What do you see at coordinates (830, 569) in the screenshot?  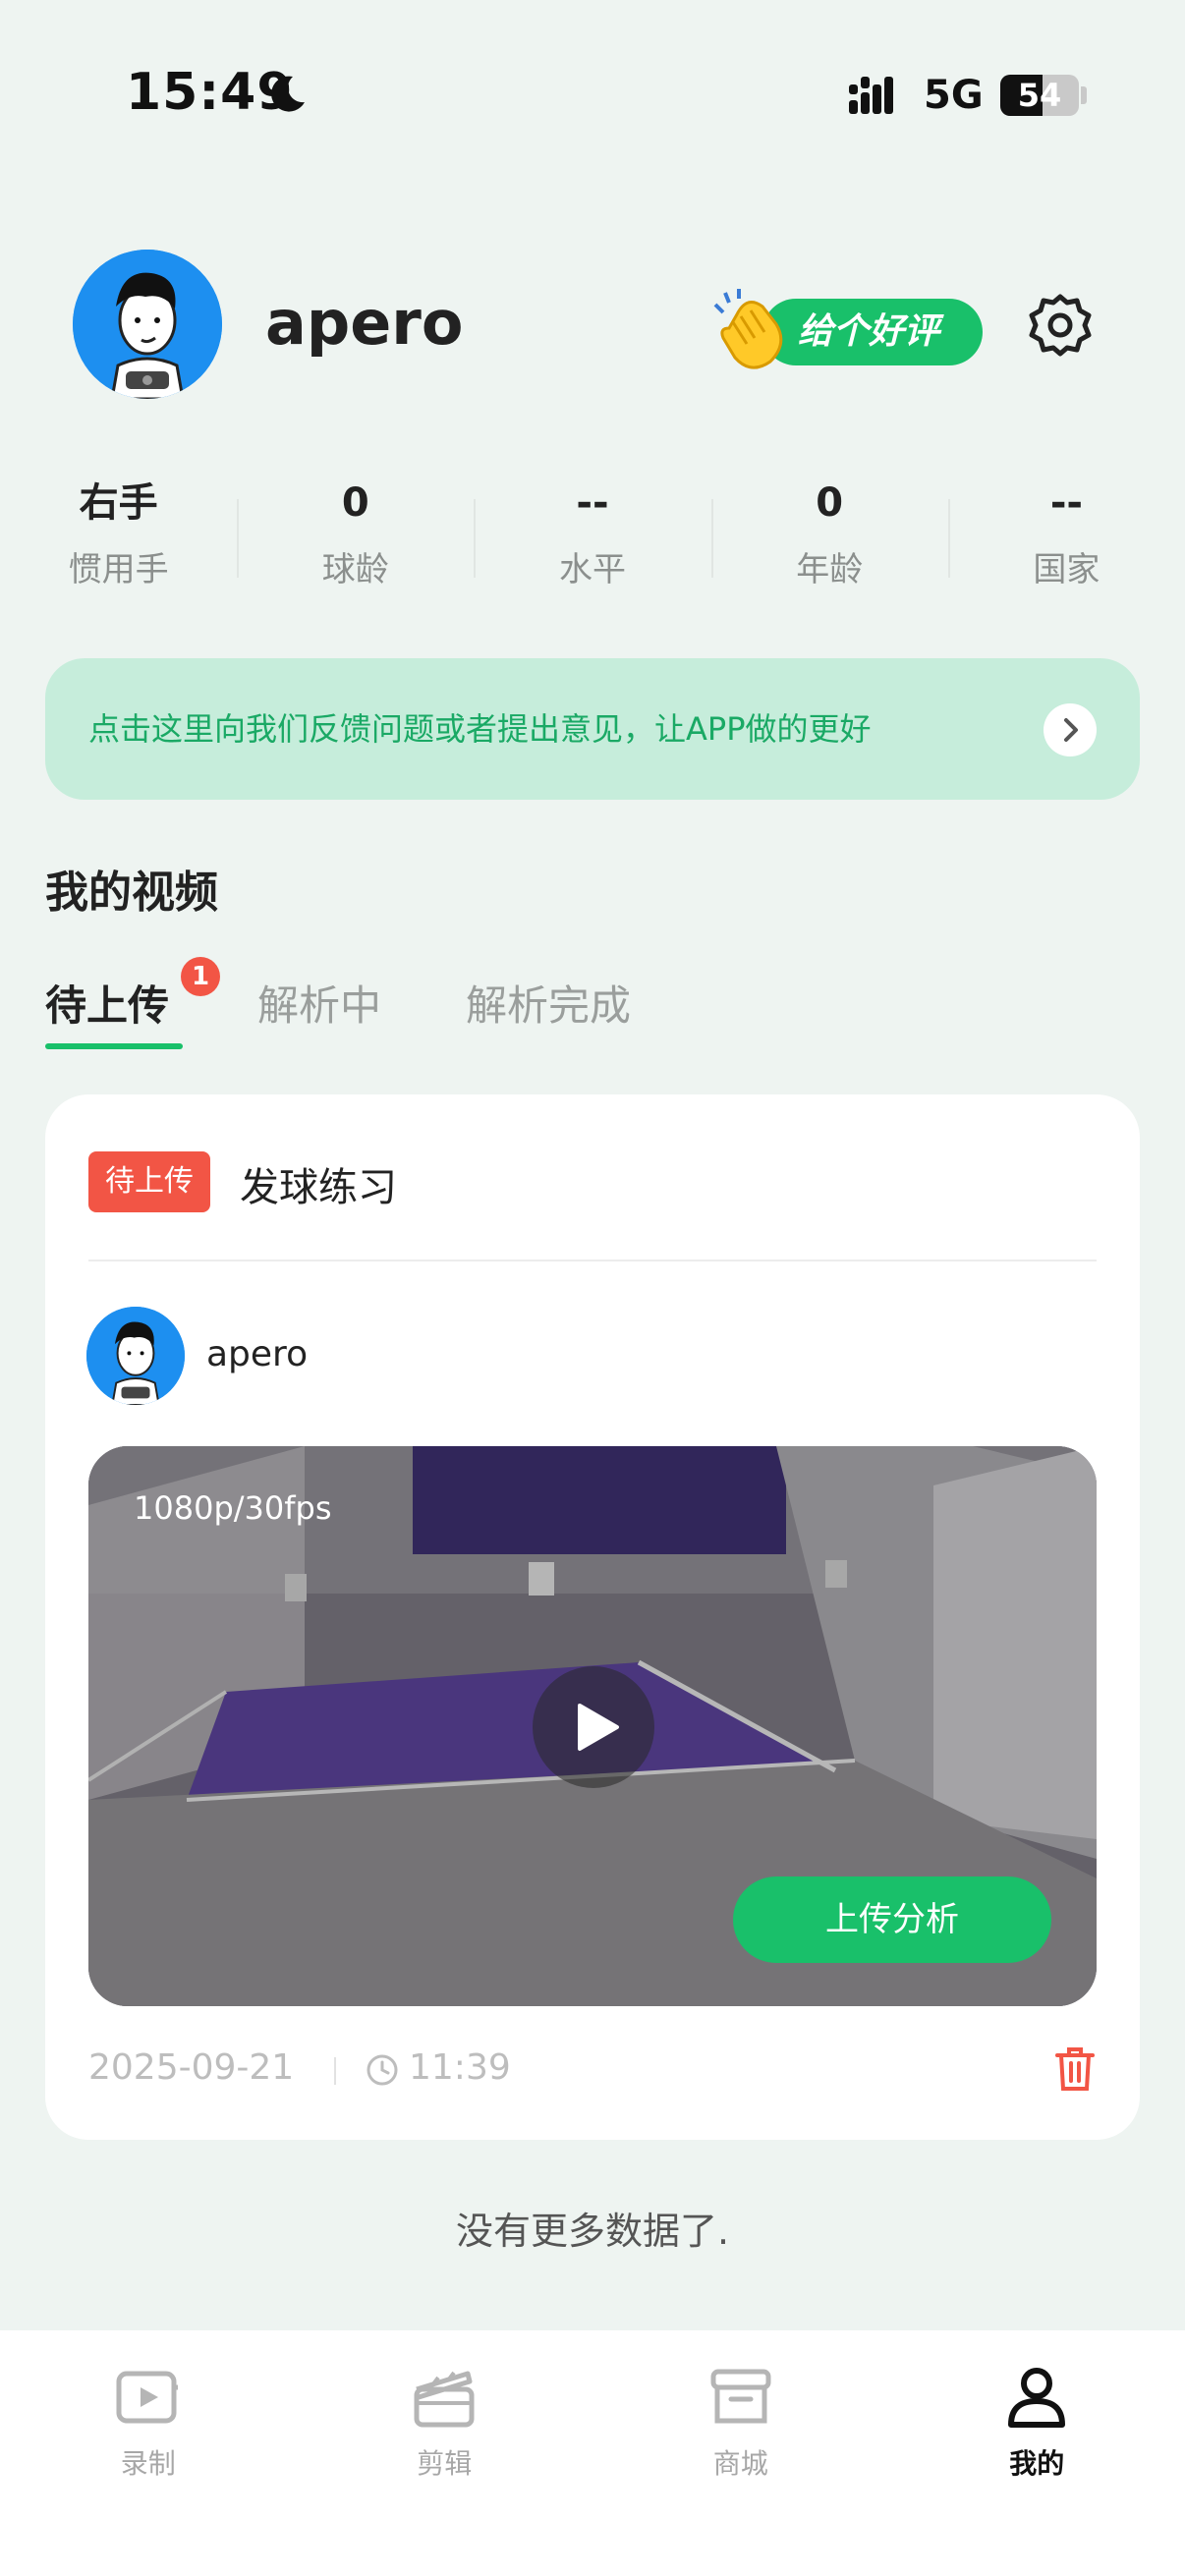 I see `stat-label: 年龄` at bounding box center [830, 569].